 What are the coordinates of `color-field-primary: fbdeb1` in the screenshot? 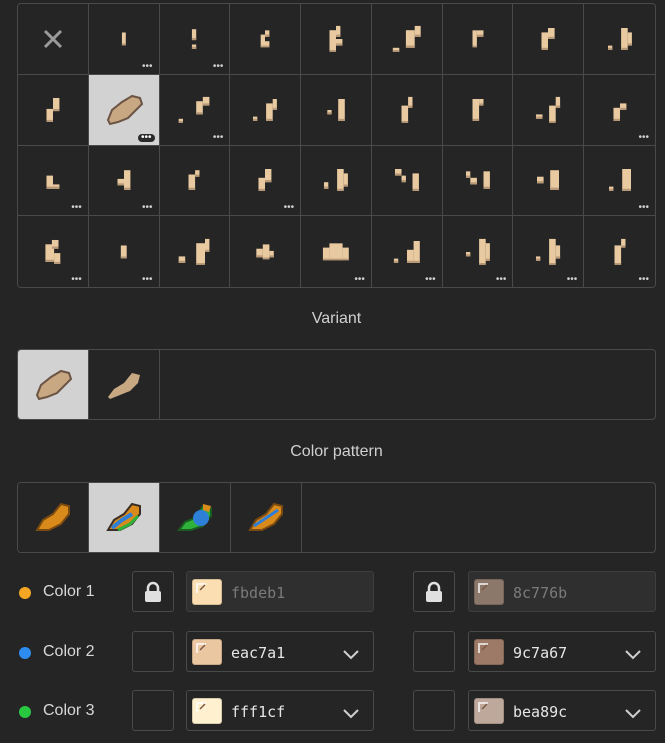 It's located at (280, 591).